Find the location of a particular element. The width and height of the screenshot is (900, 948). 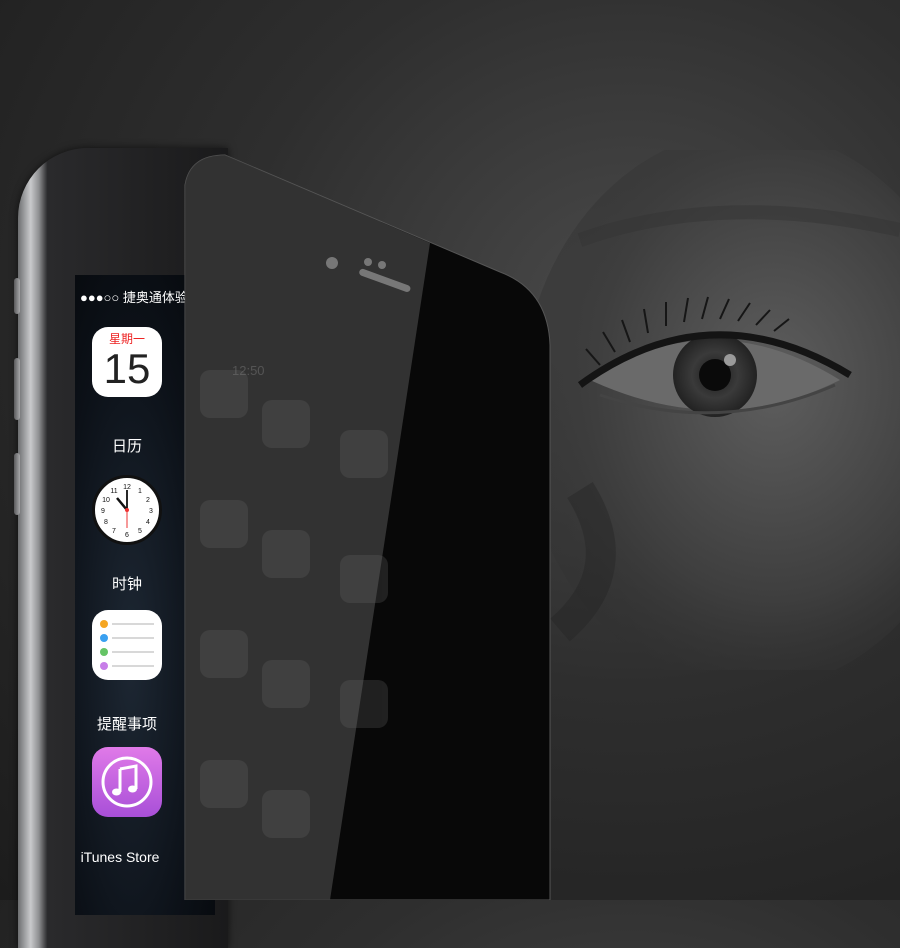

clock-label: 时钟 is located at coordinates (126, 584).